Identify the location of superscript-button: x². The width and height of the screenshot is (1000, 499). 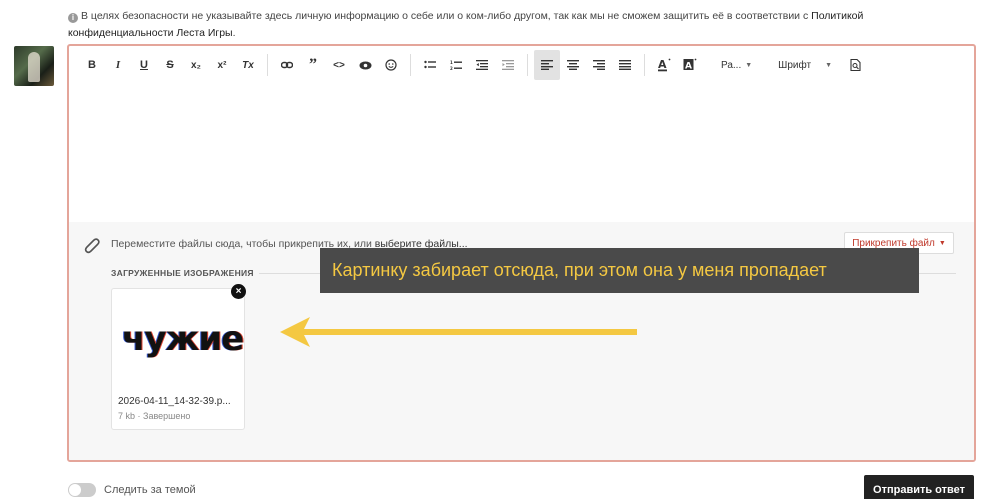
(222, 65).